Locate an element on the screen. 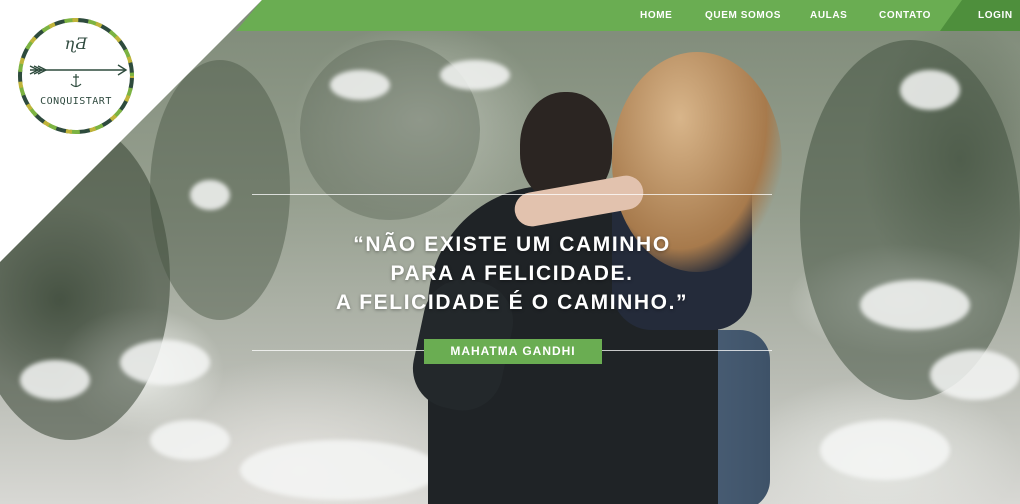  nav-aulas-link: AULAS is located at coordinates (828, 15).